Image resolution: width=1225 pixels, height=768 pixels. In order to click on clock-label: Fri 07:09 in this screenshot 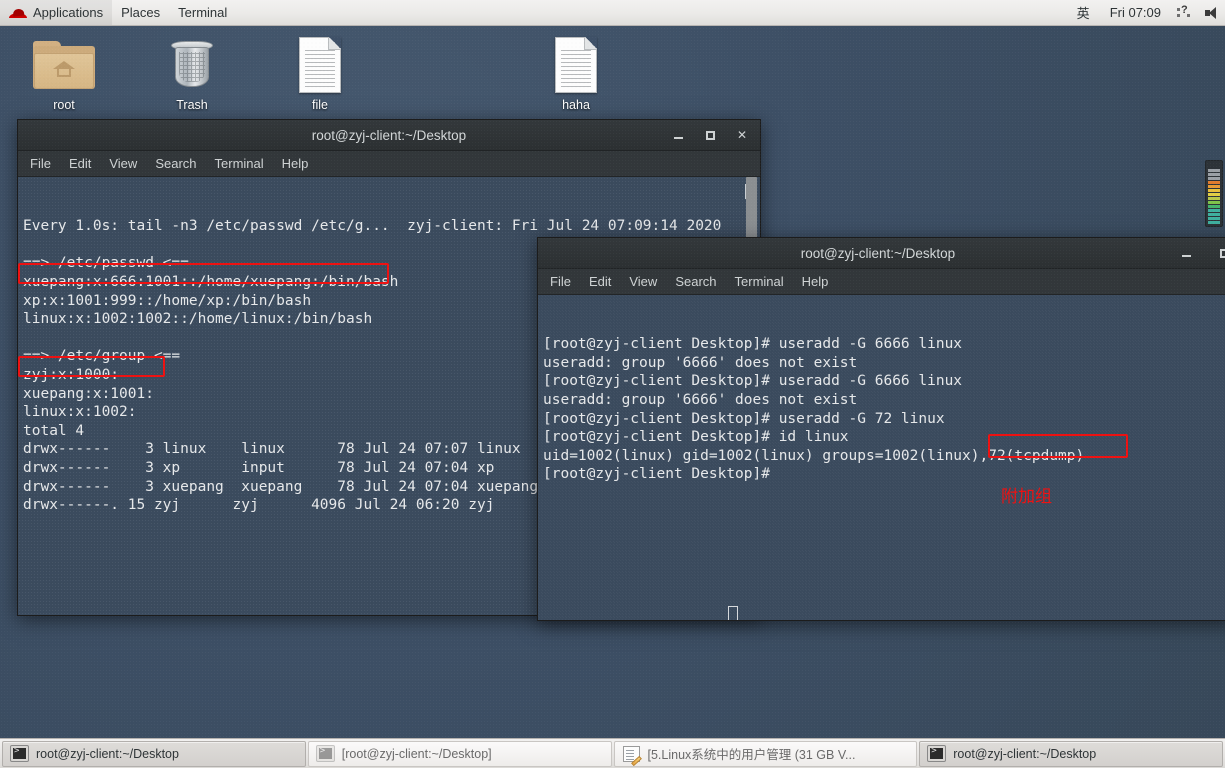, I will do `click(1135, 12)`.